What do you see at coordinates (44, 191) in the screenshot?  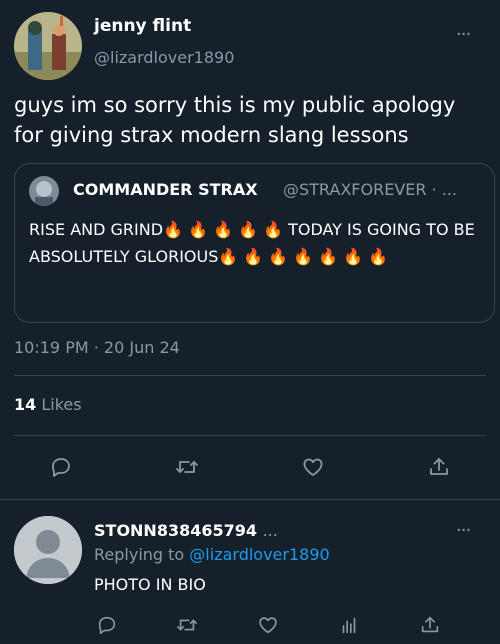 I see `quoted-avatar` at bounding box center [44, 191].